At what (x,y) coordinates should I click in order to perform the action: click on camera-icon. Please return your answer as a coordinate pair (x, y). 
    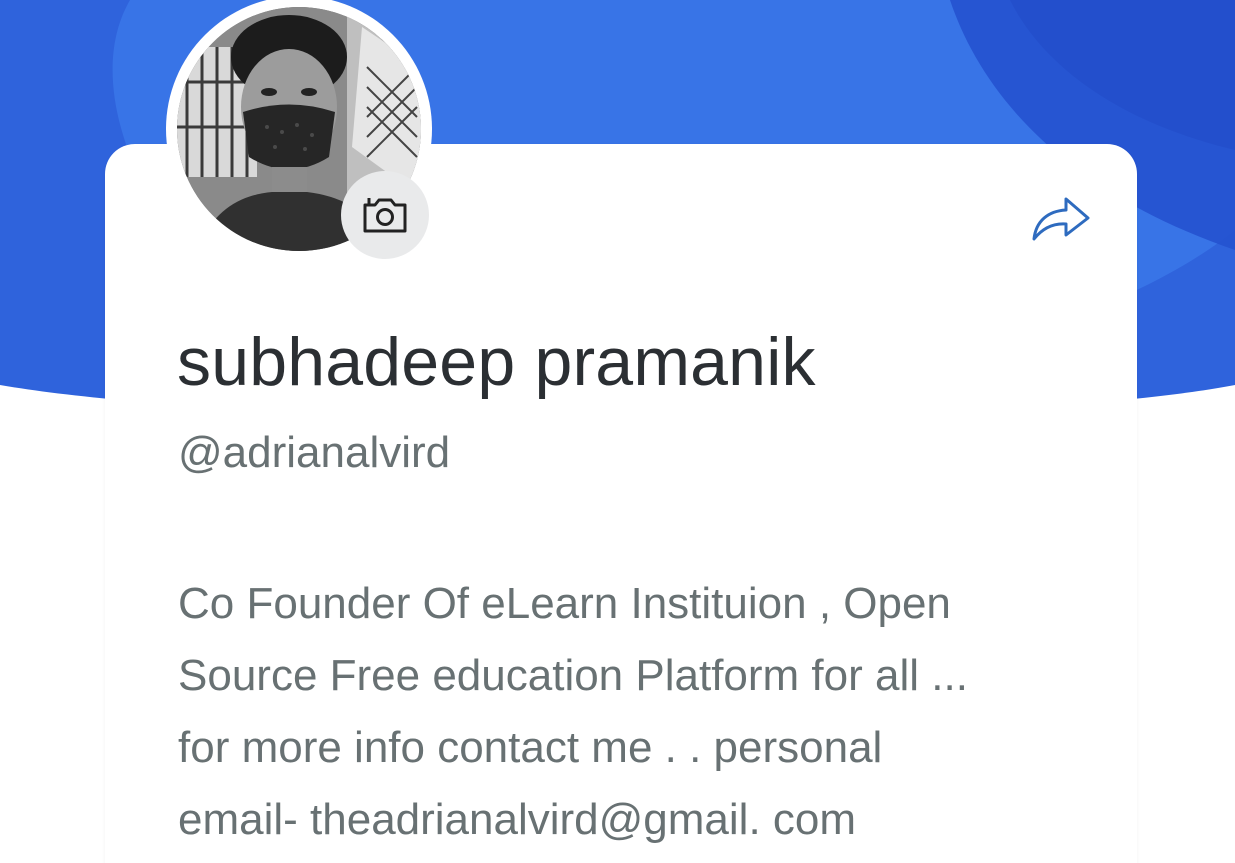
    Looking at the image, I should click on (385, 215).